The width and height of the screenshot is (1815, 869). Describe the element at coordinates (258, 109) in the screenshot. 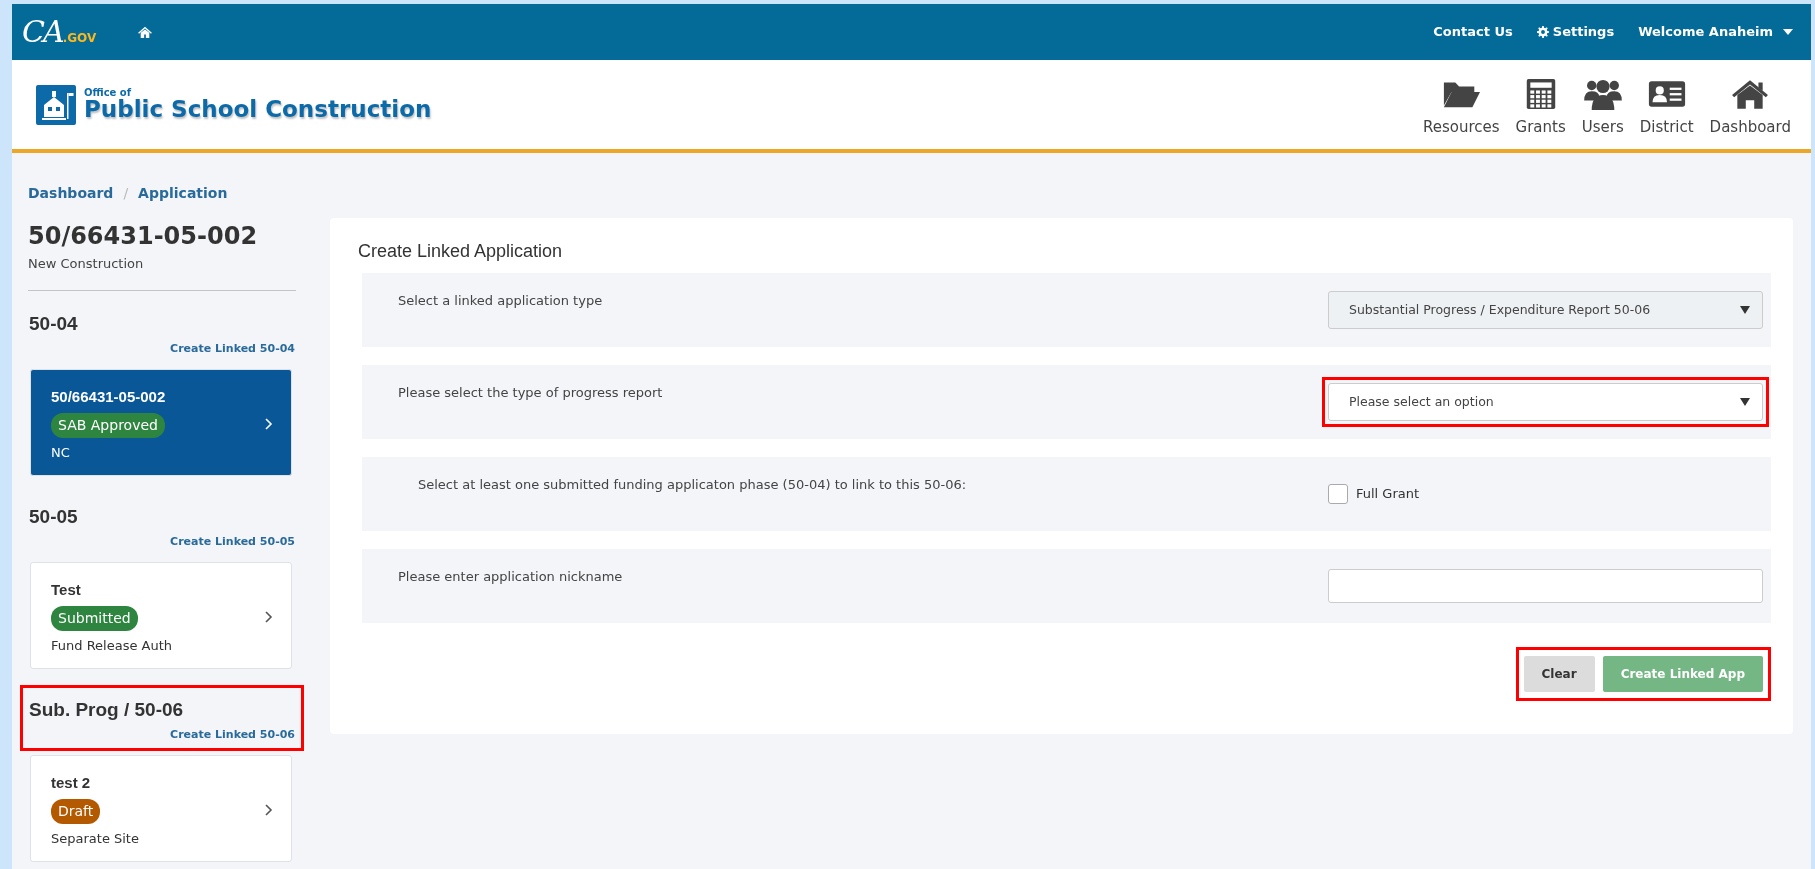

I see `brand-title: Public School Construction` at that location.